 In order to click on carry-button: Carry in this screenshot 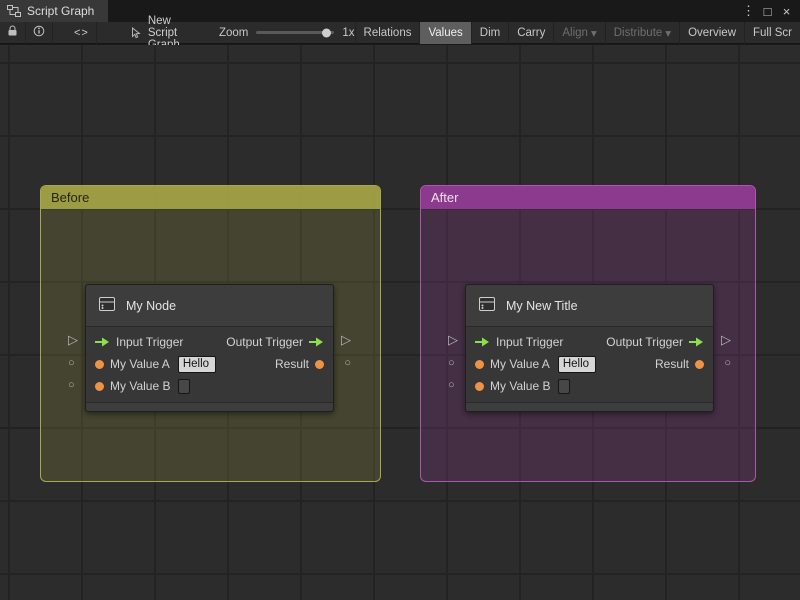, I will do `click(530, 32)`.